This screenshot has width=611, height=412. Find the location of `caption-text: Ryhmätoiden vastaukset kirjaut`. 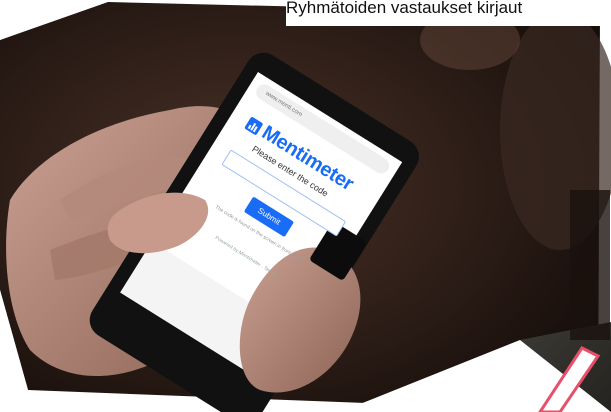

caption-text: Ryhmätoiden vastaukset kirjaut is located at coordinates (448, 13).